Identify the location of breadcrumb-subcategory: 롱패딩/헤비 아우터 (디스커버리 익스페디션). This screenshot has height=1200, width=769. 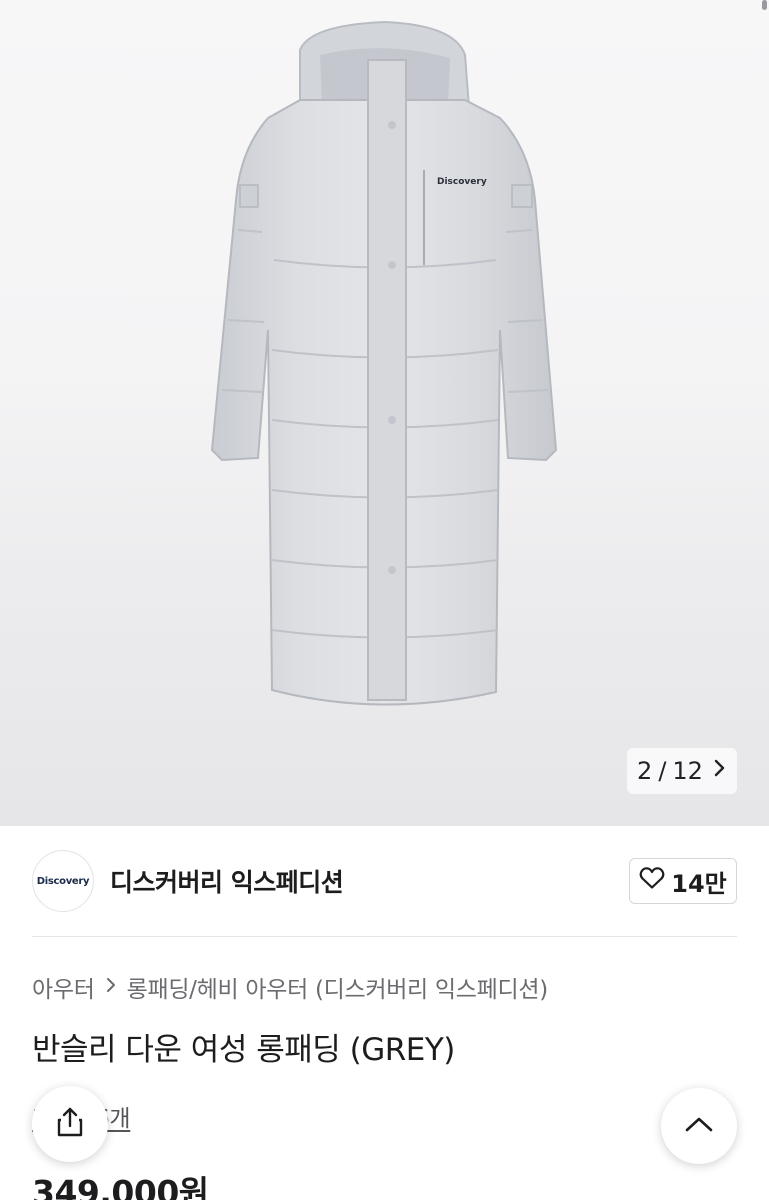
(338, 987).